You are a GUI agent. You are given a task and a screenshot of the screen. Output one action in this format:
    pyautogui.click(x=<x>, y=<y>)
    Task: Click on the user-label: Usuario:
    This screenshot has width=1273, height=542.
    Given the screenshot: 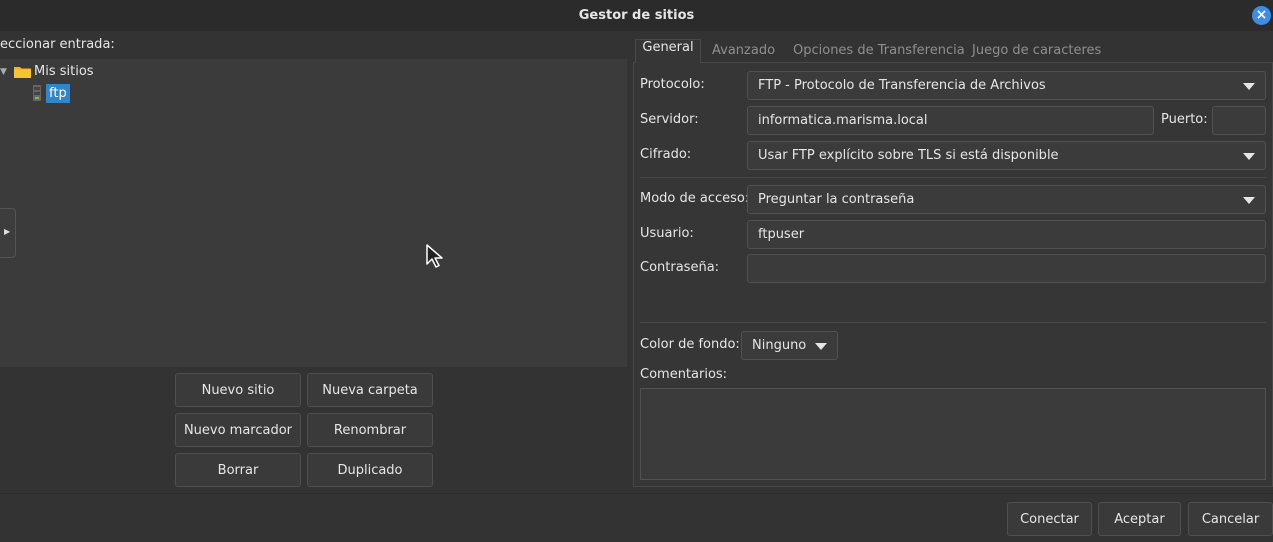 What is the action you would take?
    pyautogui.click(x=667, y=233)
    